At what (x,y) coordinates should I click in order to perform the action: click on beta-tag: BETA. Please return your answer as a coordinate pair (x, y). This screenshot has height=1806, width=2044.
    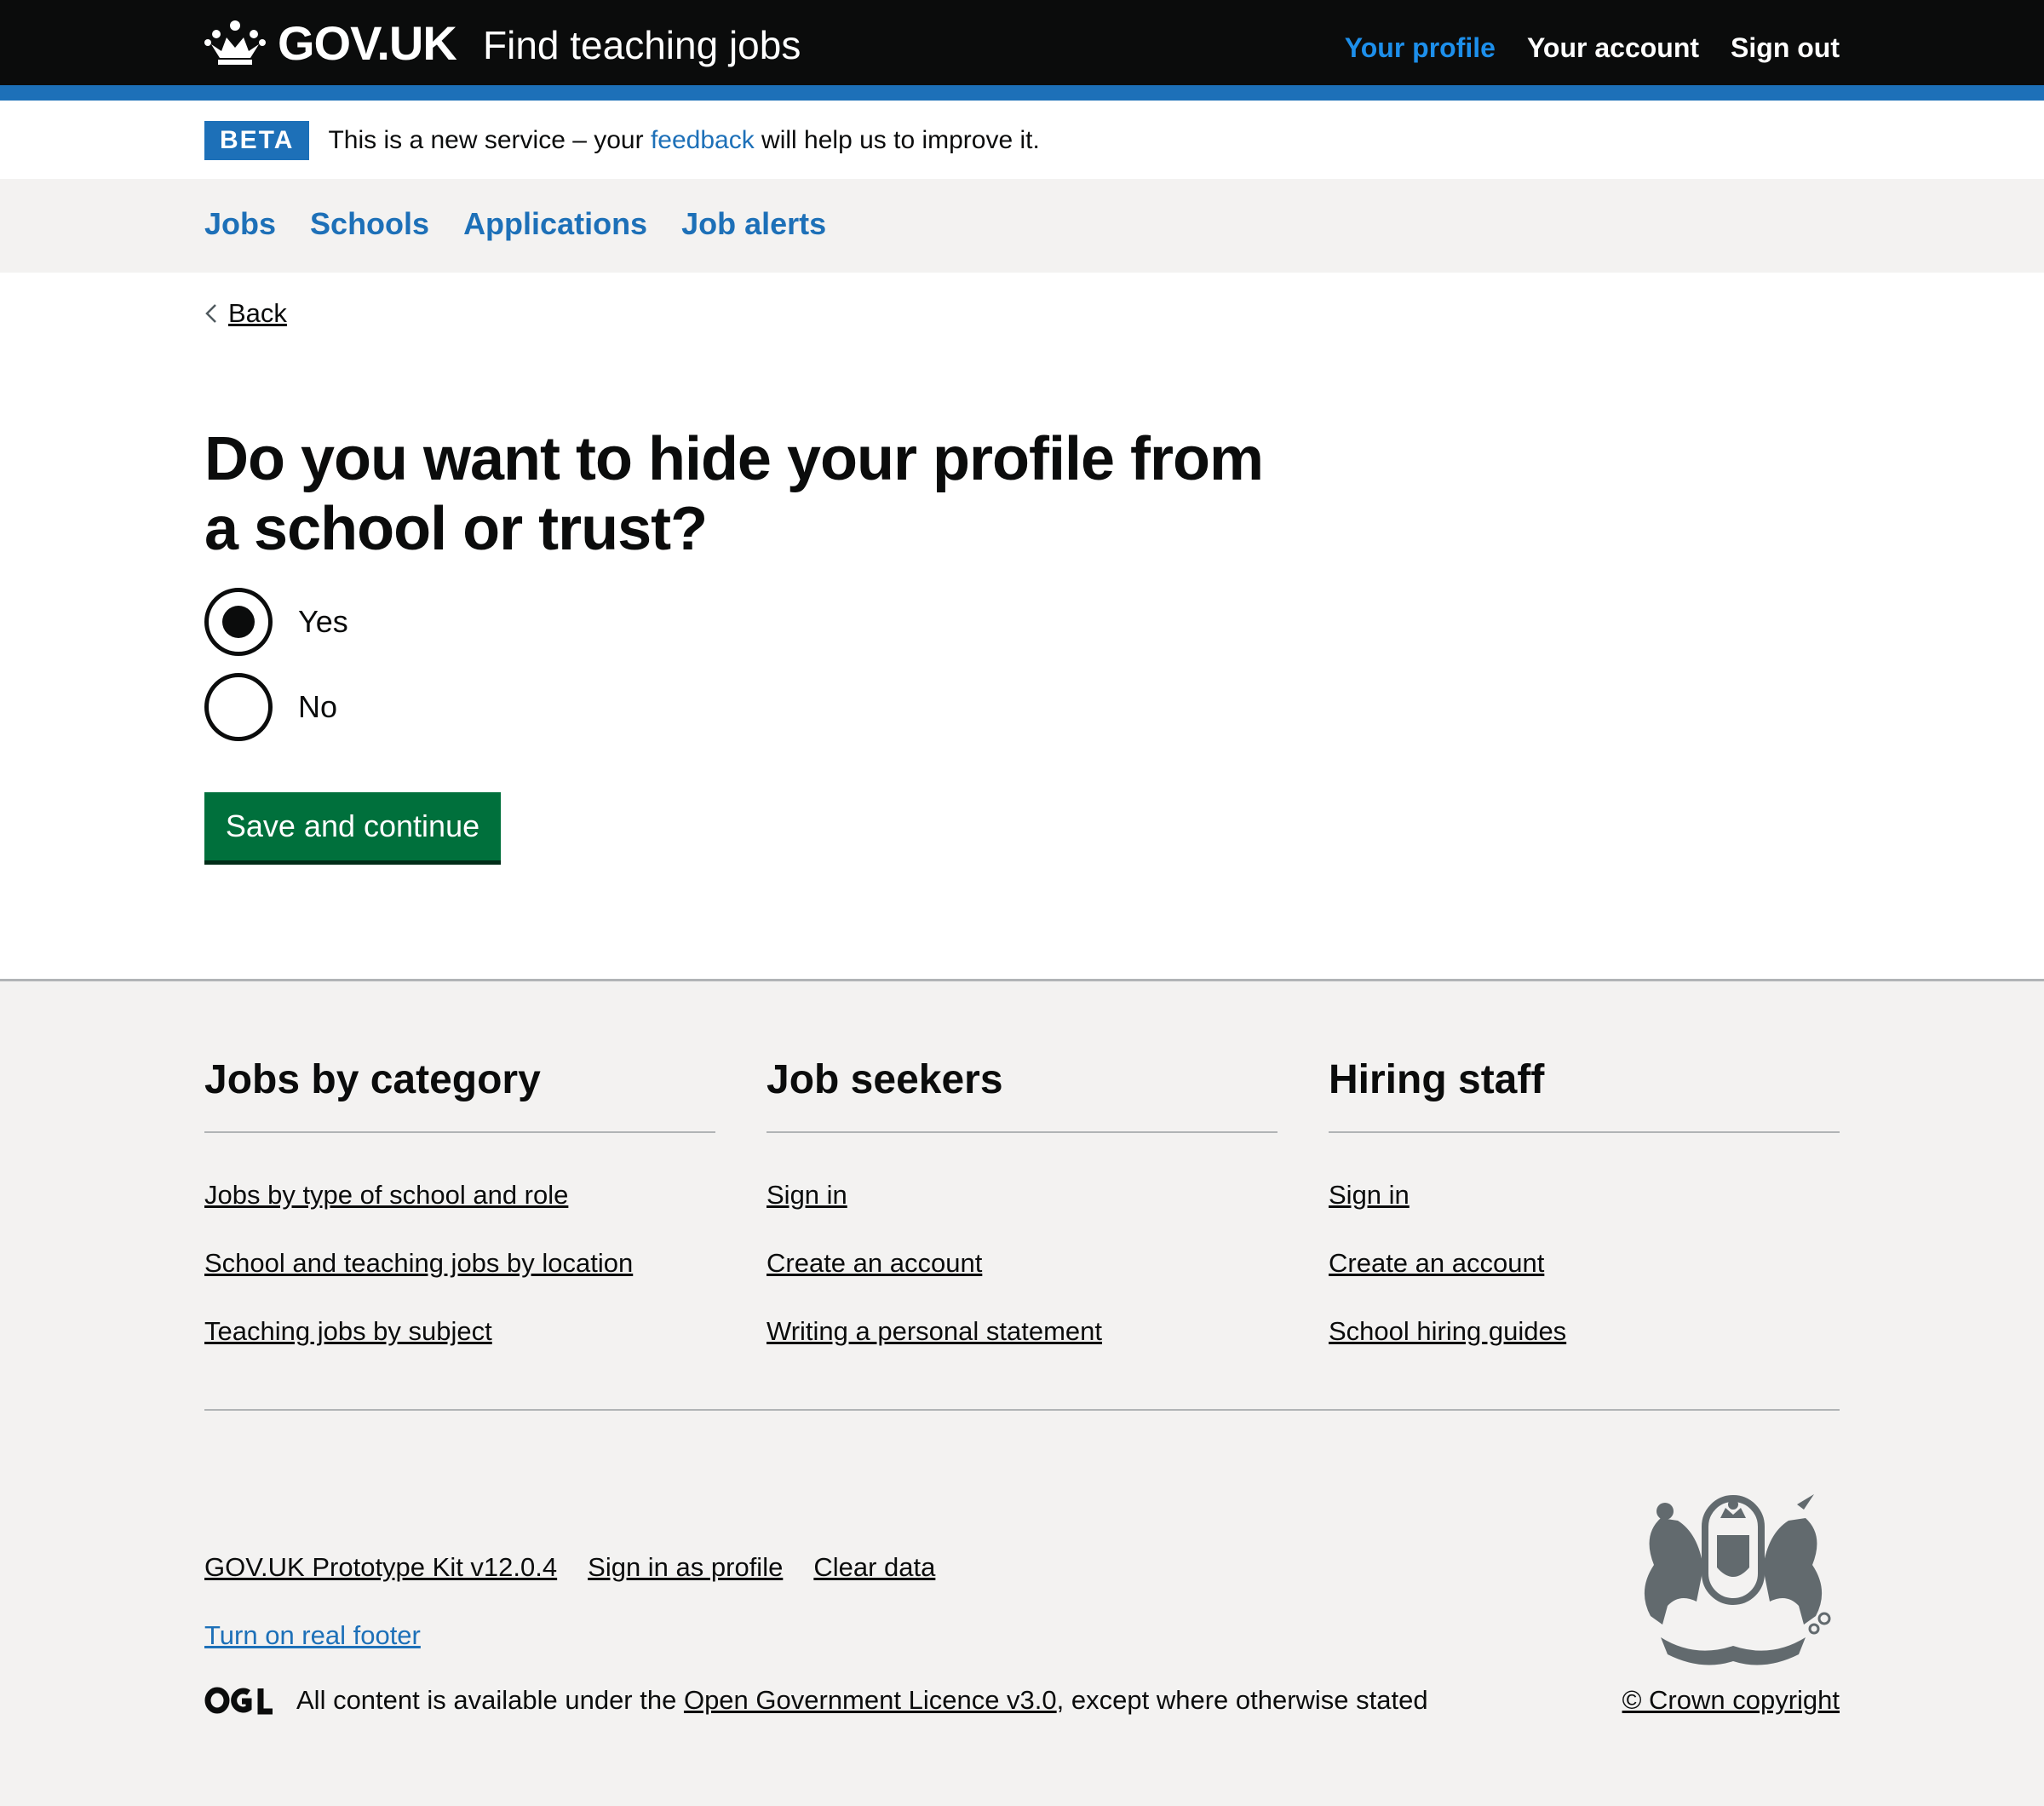
    Looking at the image, I should click on (257, 140).